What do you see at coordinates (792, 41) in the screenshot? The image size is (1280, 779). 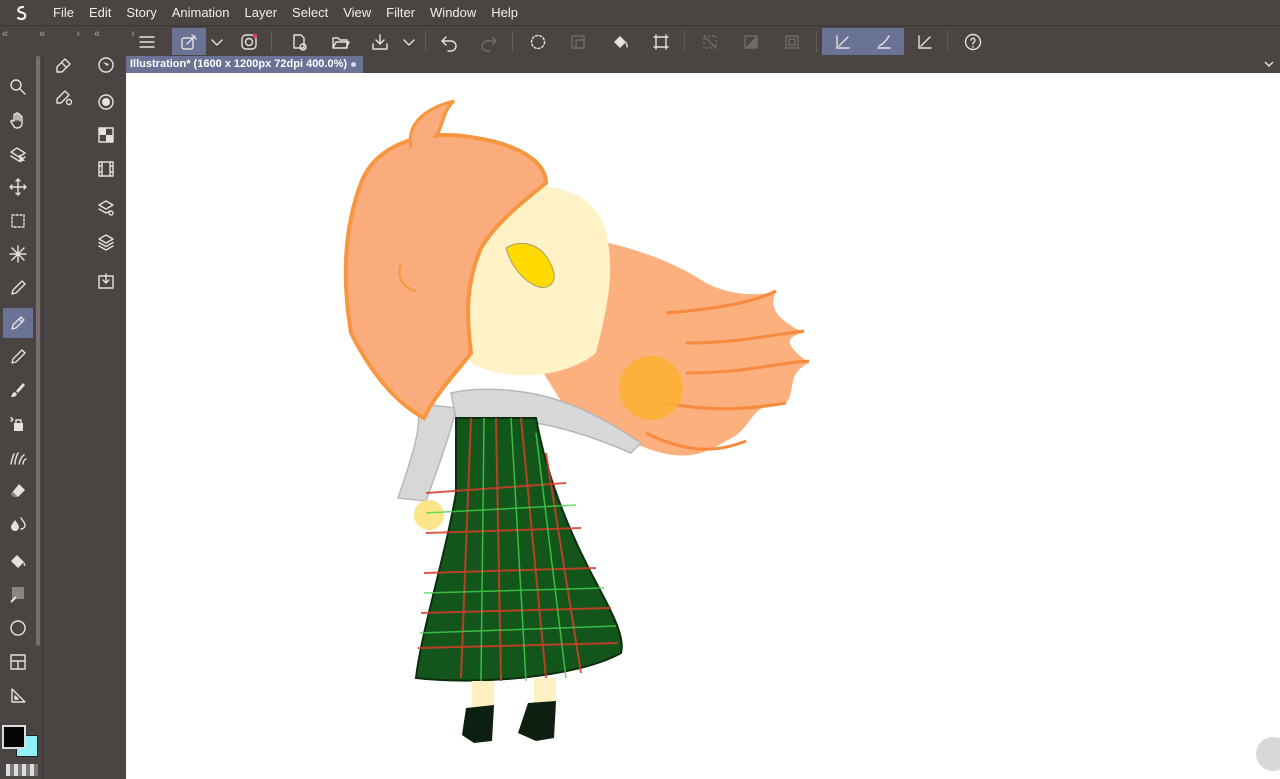 I see `border-button` at bounding box center [792, 41].